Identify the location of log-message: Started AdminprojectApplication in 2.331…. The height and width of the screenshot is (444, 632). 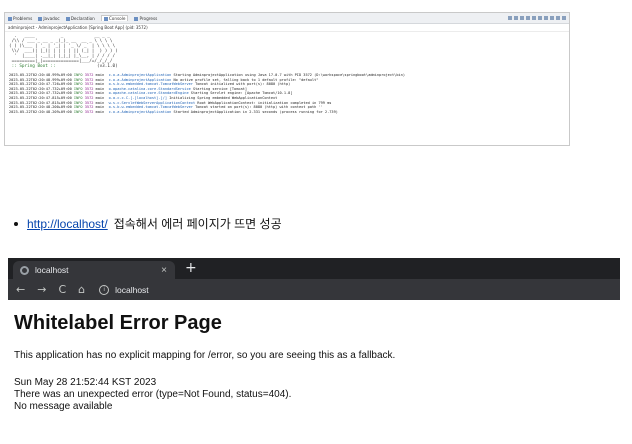
(255, 111).